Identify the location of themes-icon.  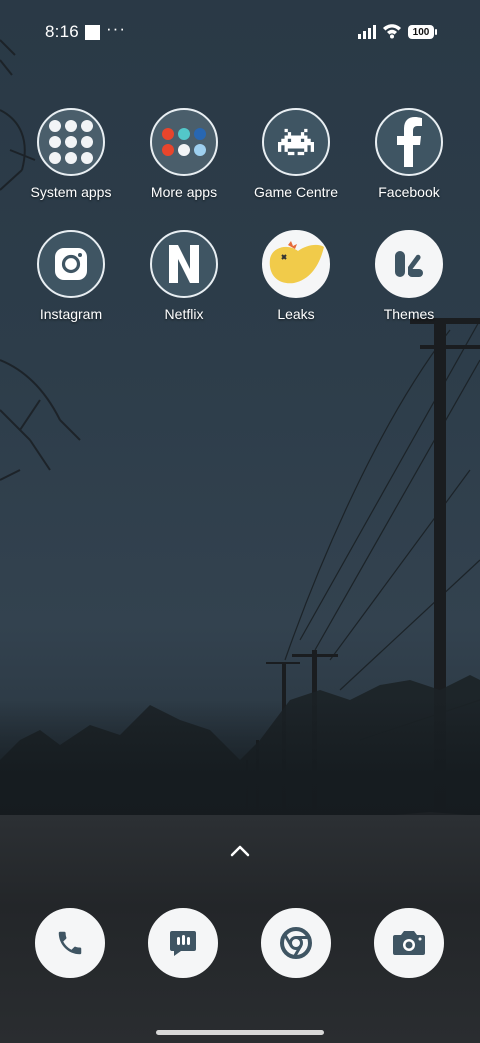
(409, 264).